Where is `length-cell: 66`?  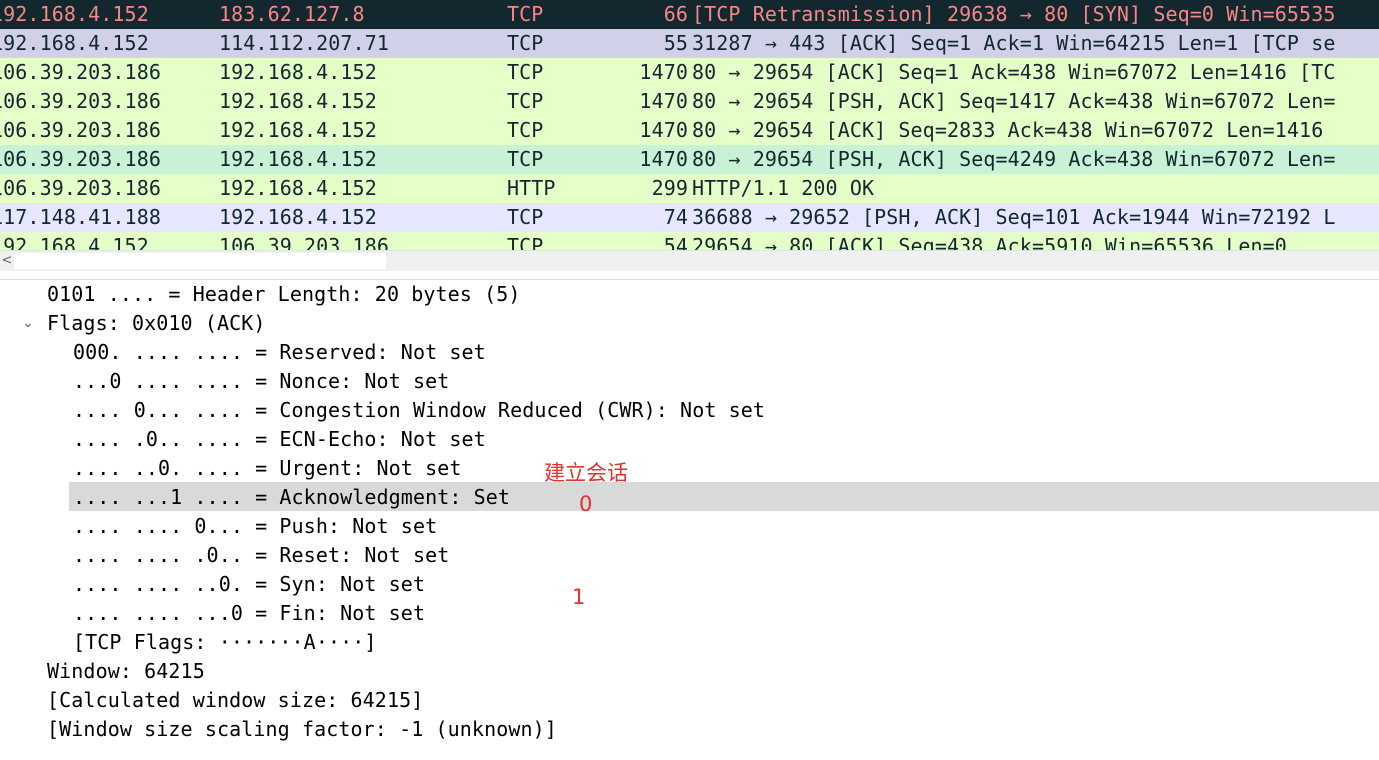
length-cell: 66 is located at coordinates (675, 14).